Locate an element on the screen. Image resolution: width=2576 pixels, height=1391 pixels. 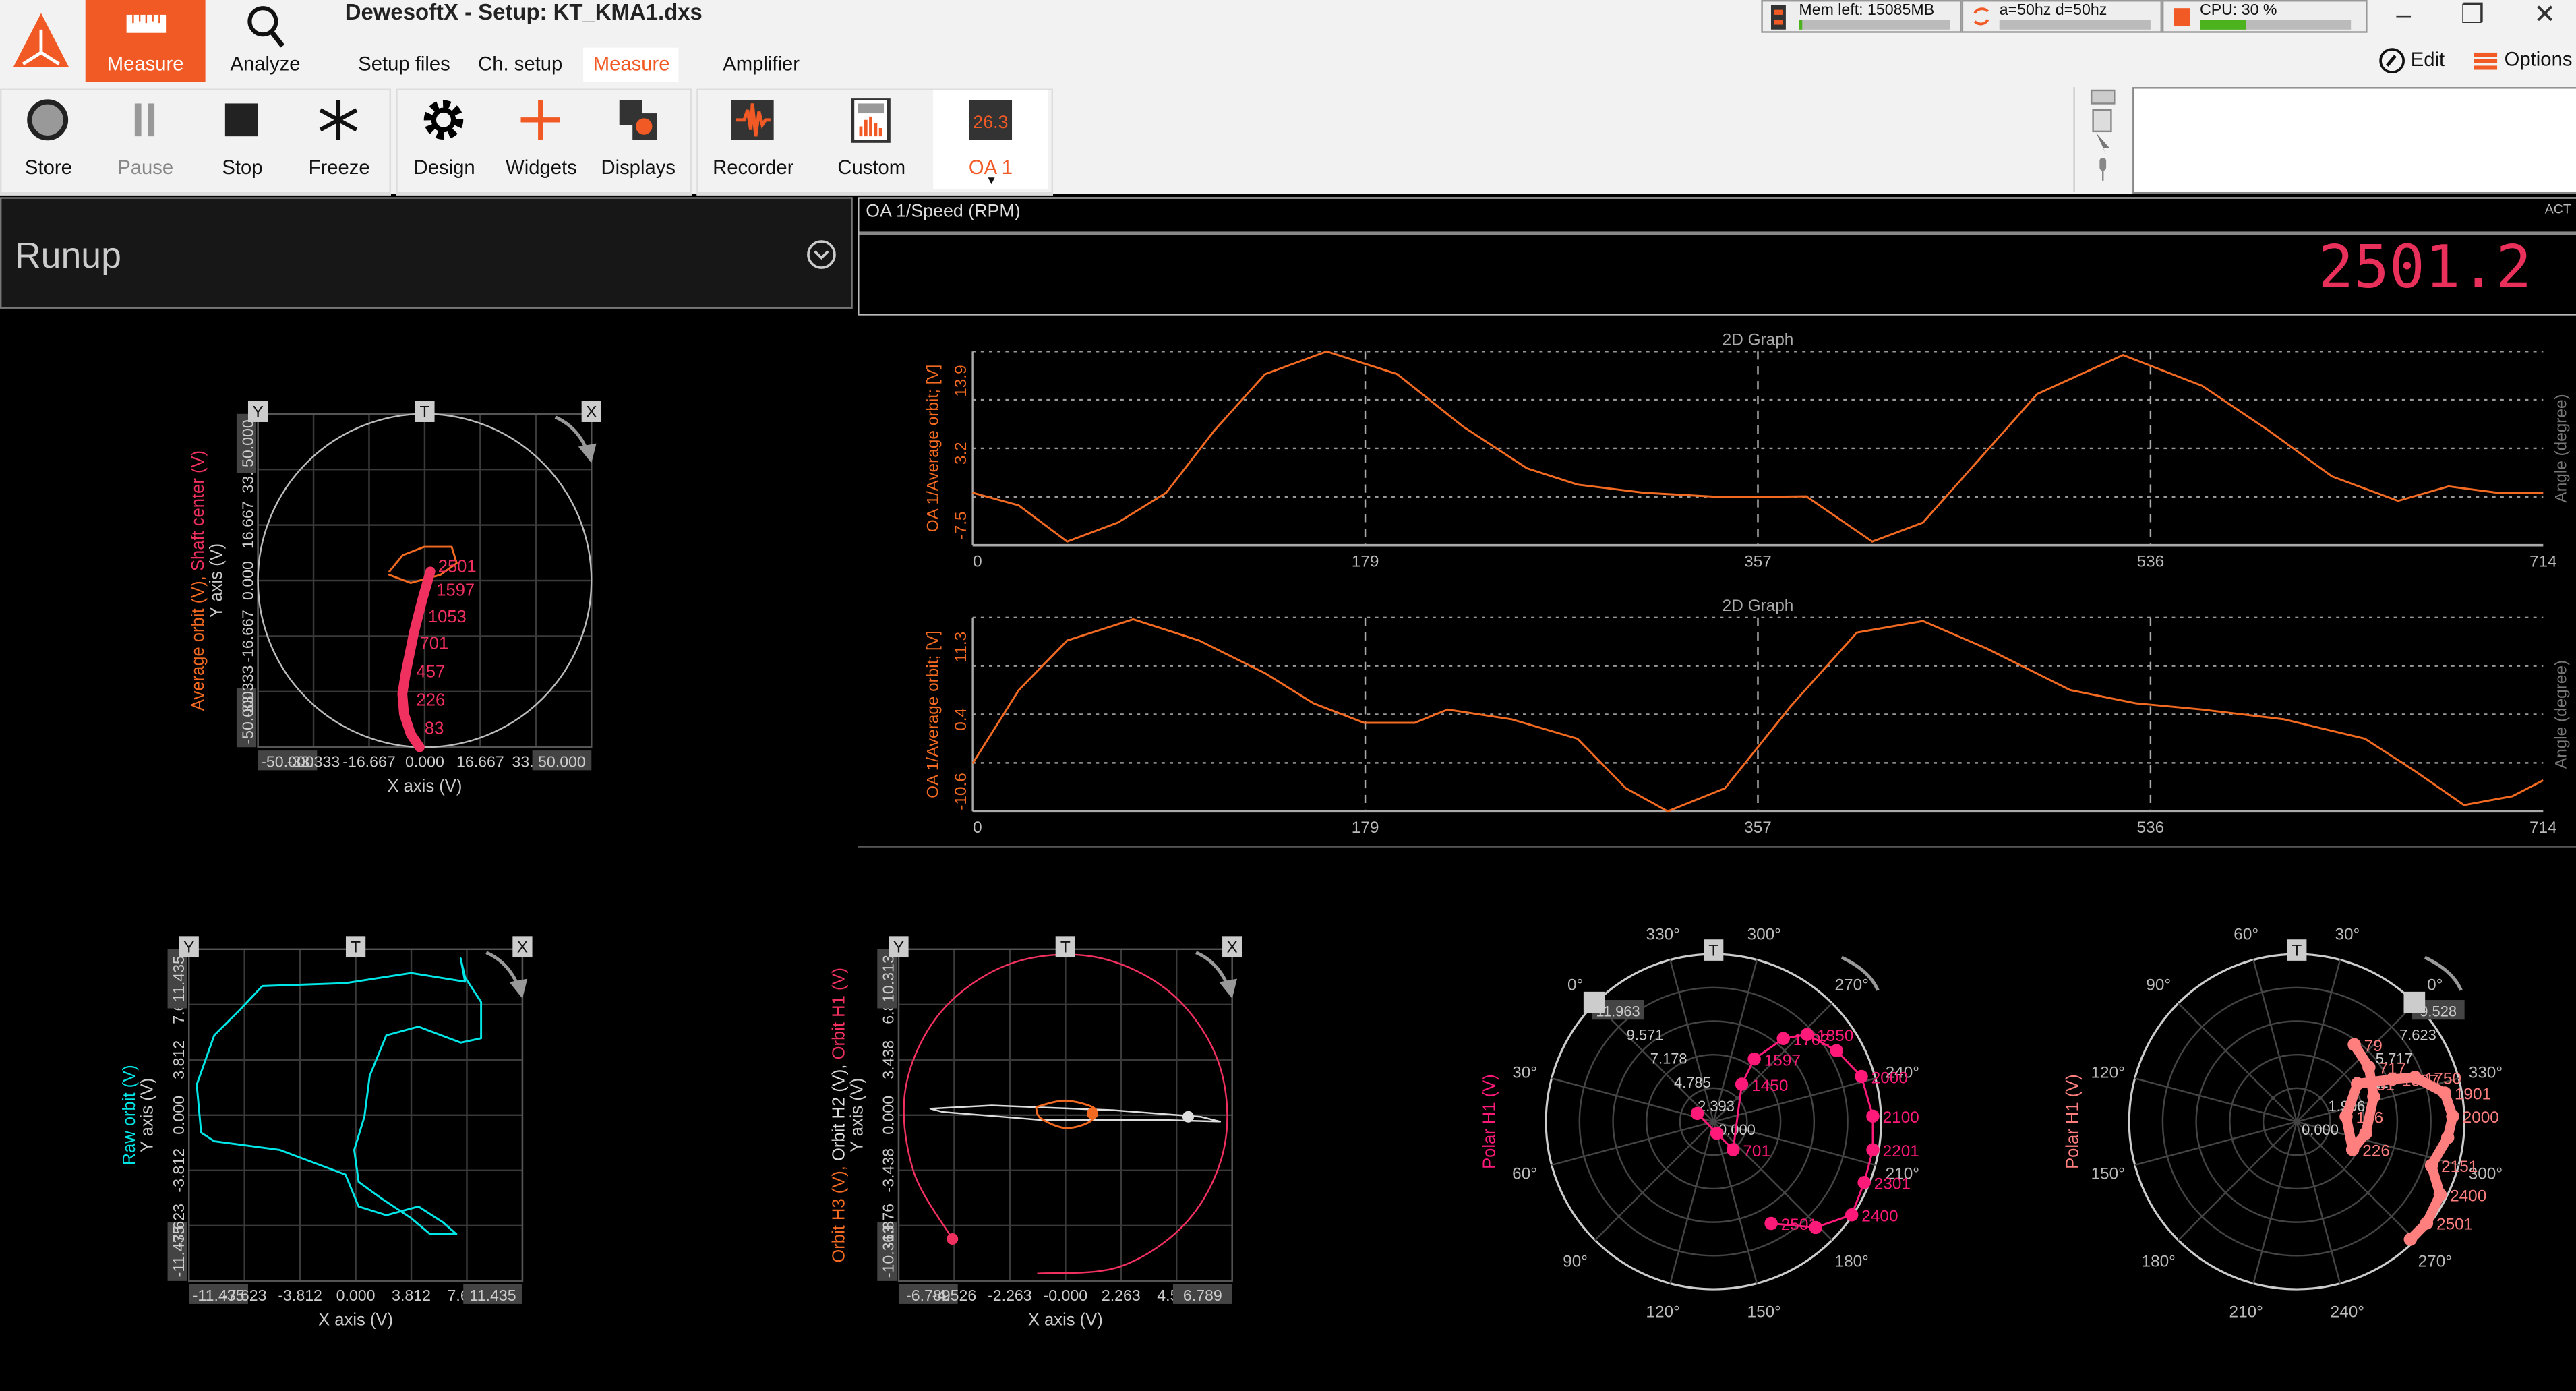
angle-label: 180° is located at coordinates (2159, 1261).